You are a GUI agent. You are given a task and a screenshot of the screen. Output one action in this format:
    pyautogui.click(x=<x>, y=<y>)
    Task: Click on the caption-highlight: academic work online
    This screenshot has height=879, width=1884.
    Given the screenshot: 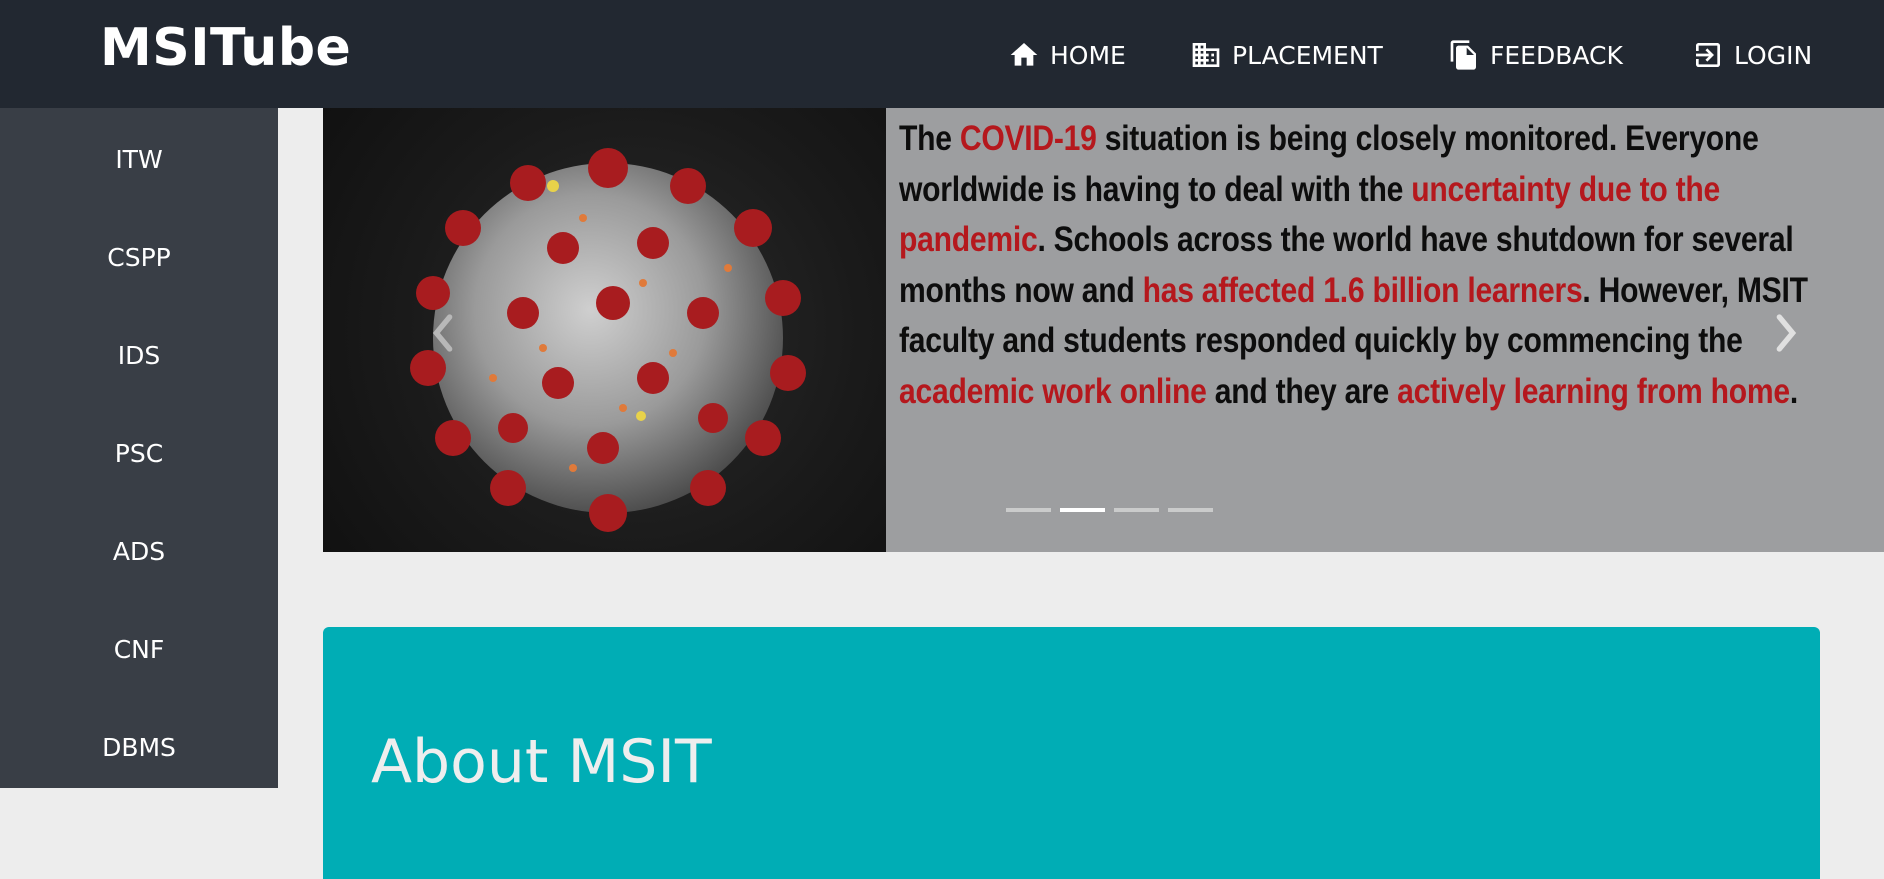 What is the action you would take?
    pyautogui.click(x=1053, y=391)
    